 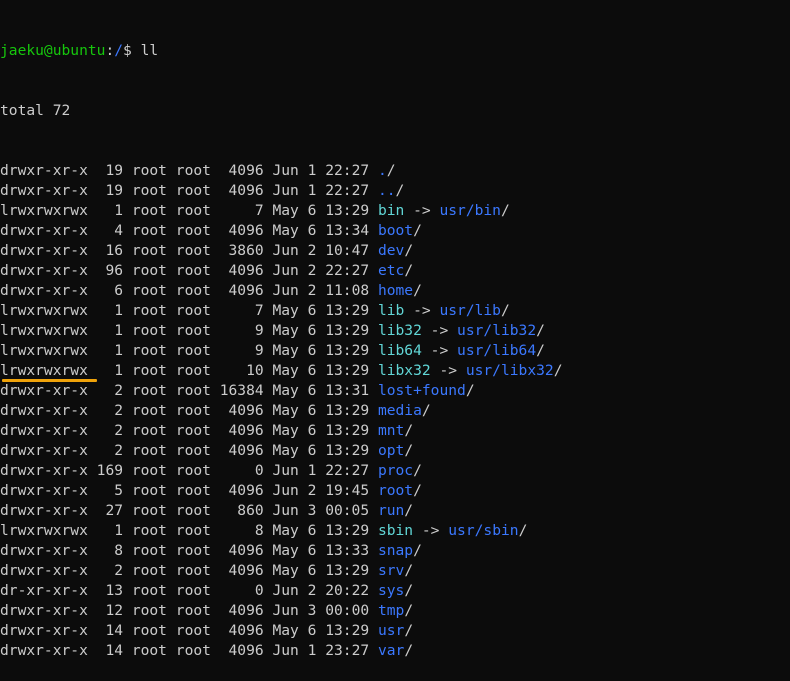 What do you see at coordinates (149, 50) in the screenshot?
I see `prompt-command: ll` at bounding box center [149, 50].